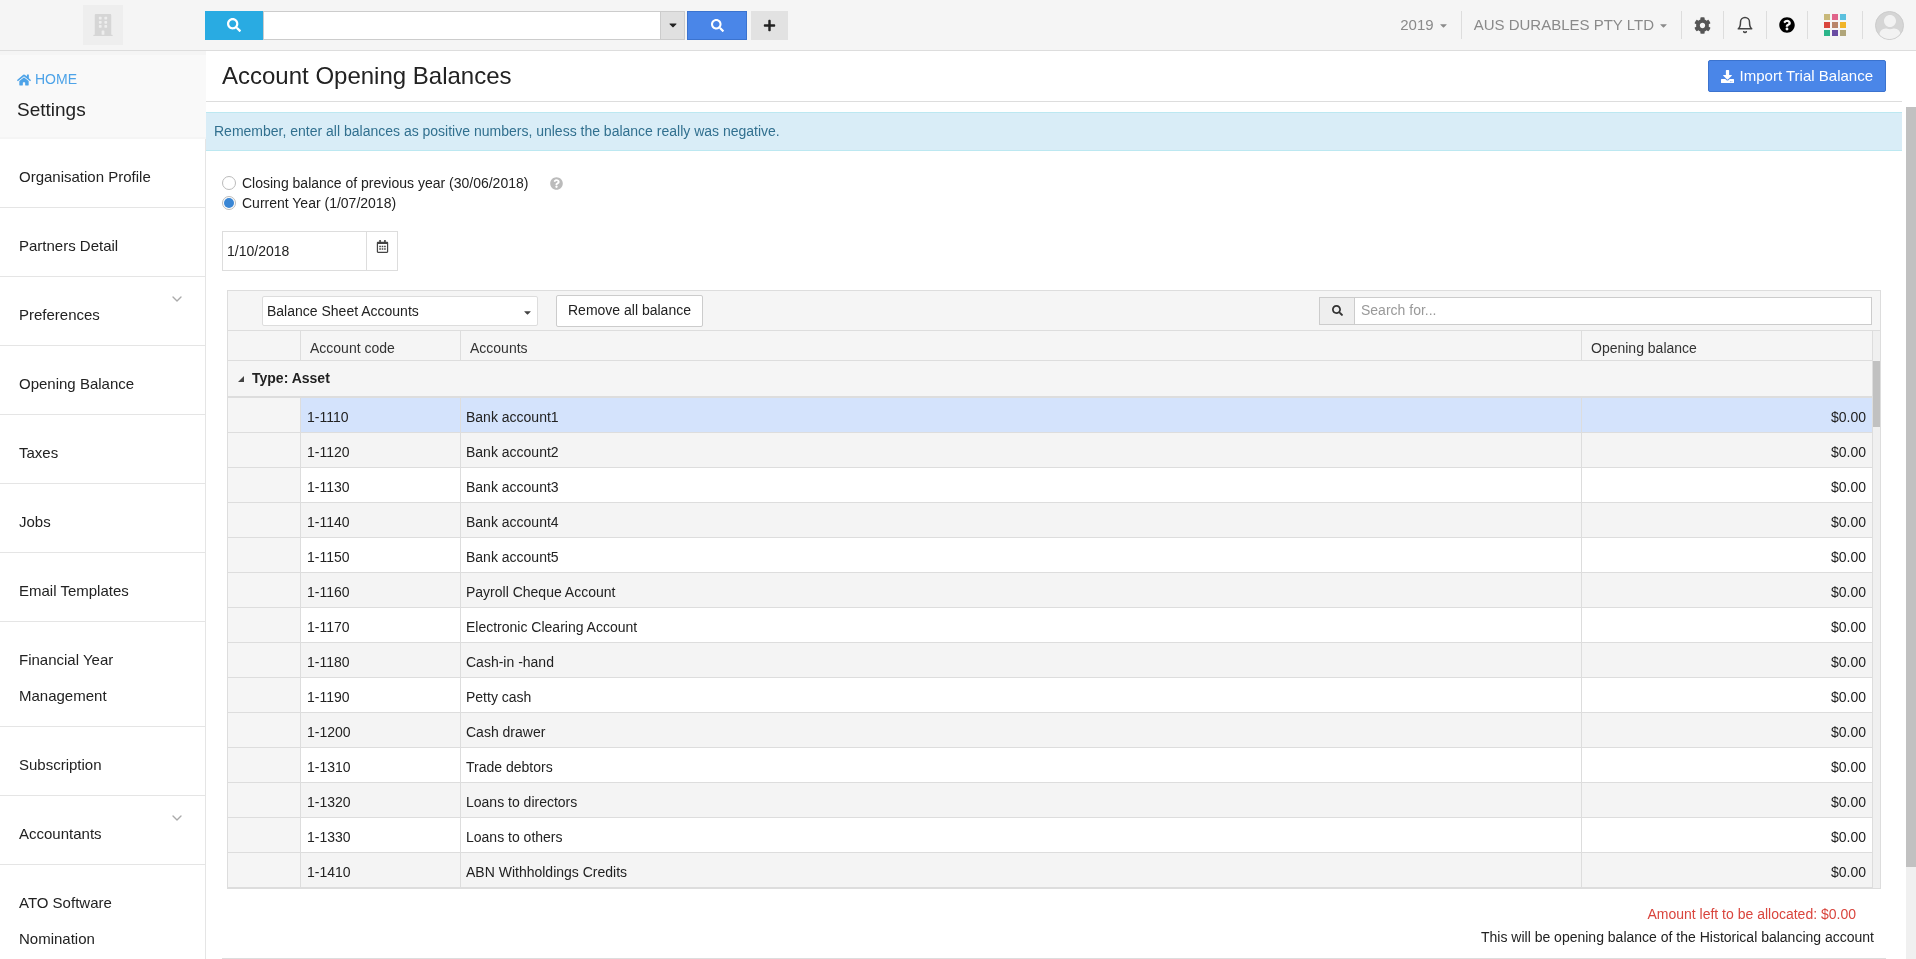 The image size is (1916, 959). I want to click on table-row: 1-1200 Cash drawer $0.00, so click(1050, 730).